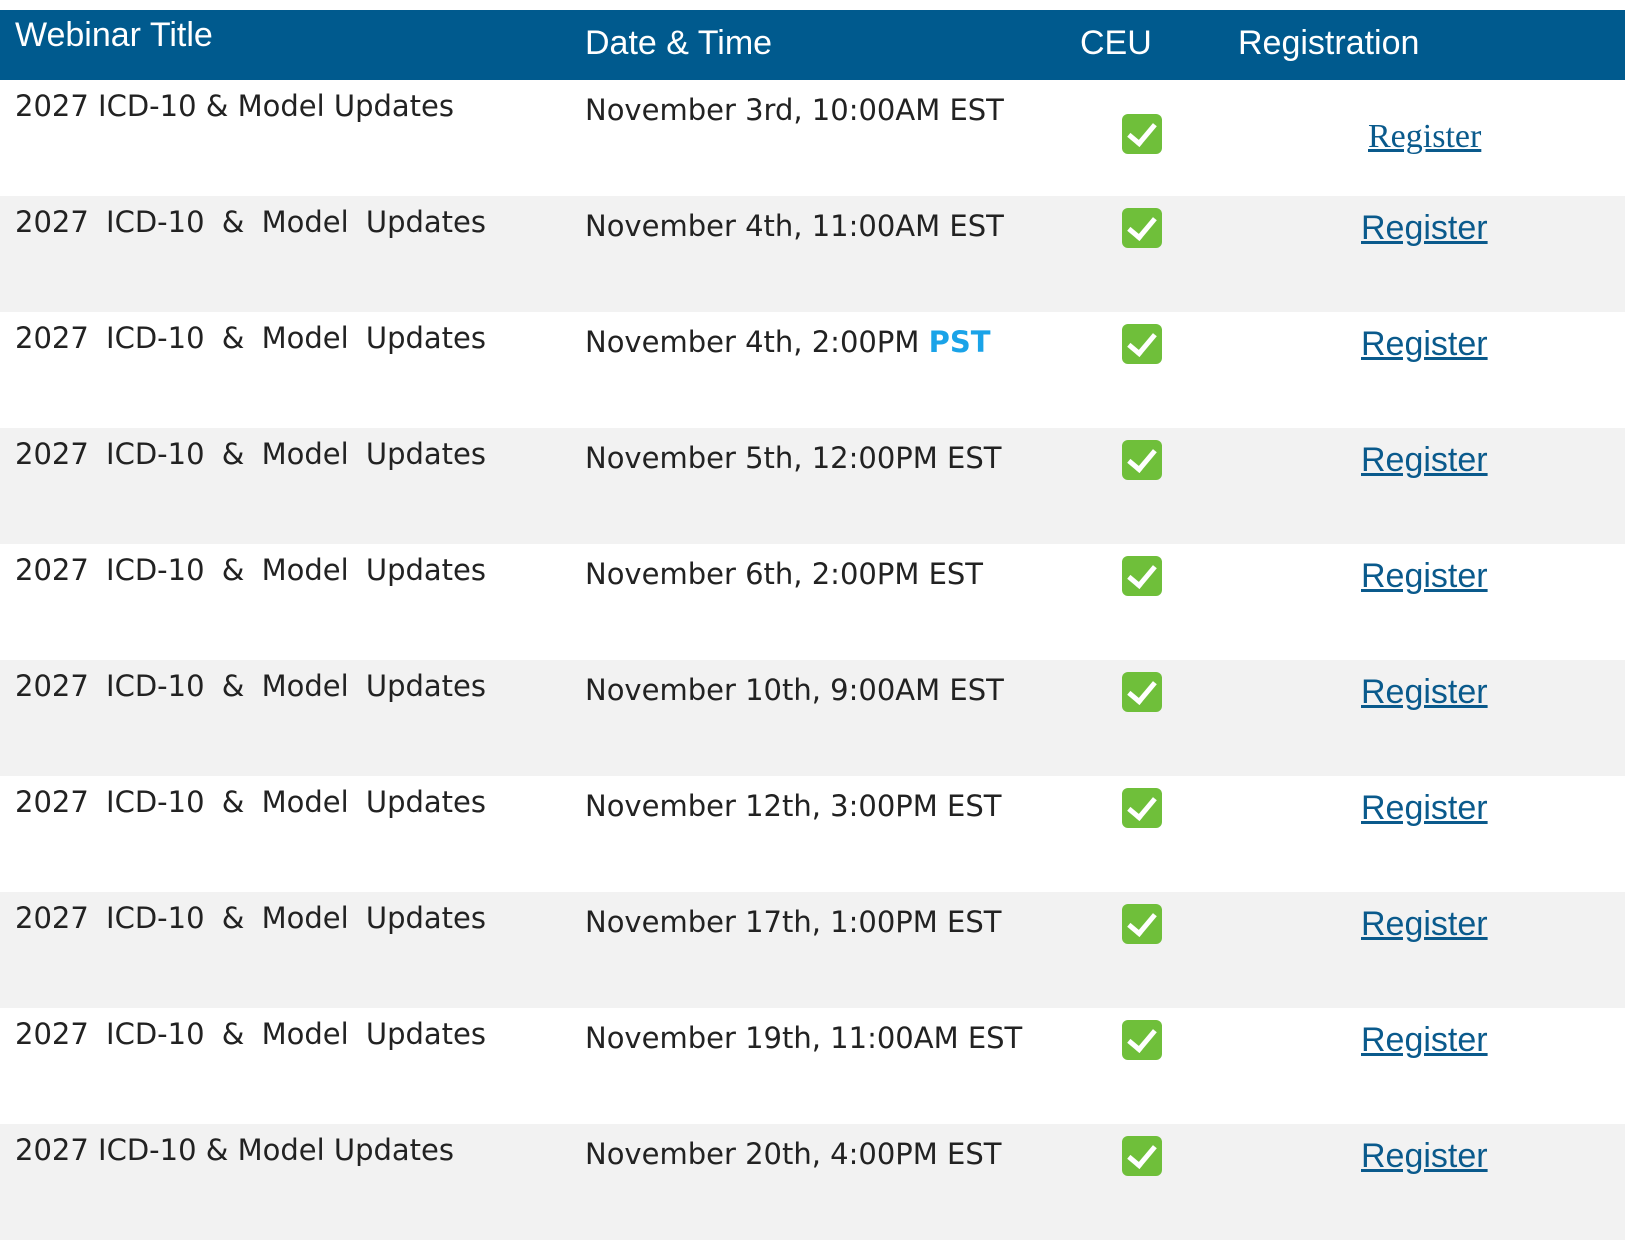  What do you see at coordinates (822, 486) in the screenshot?
I see `webinar-date-time: November 5th, 12:00PM EST` at bounding box center [822, 486].